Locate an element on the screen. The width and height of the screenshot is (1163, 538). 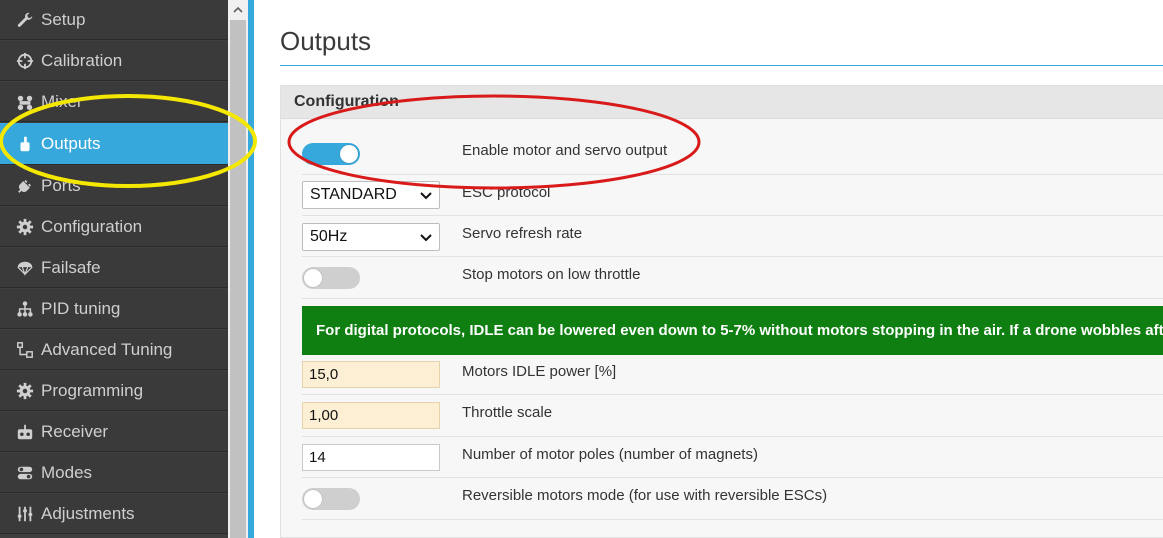
sidebar-item-label: Adjustments is located at coordinates (88, 513).